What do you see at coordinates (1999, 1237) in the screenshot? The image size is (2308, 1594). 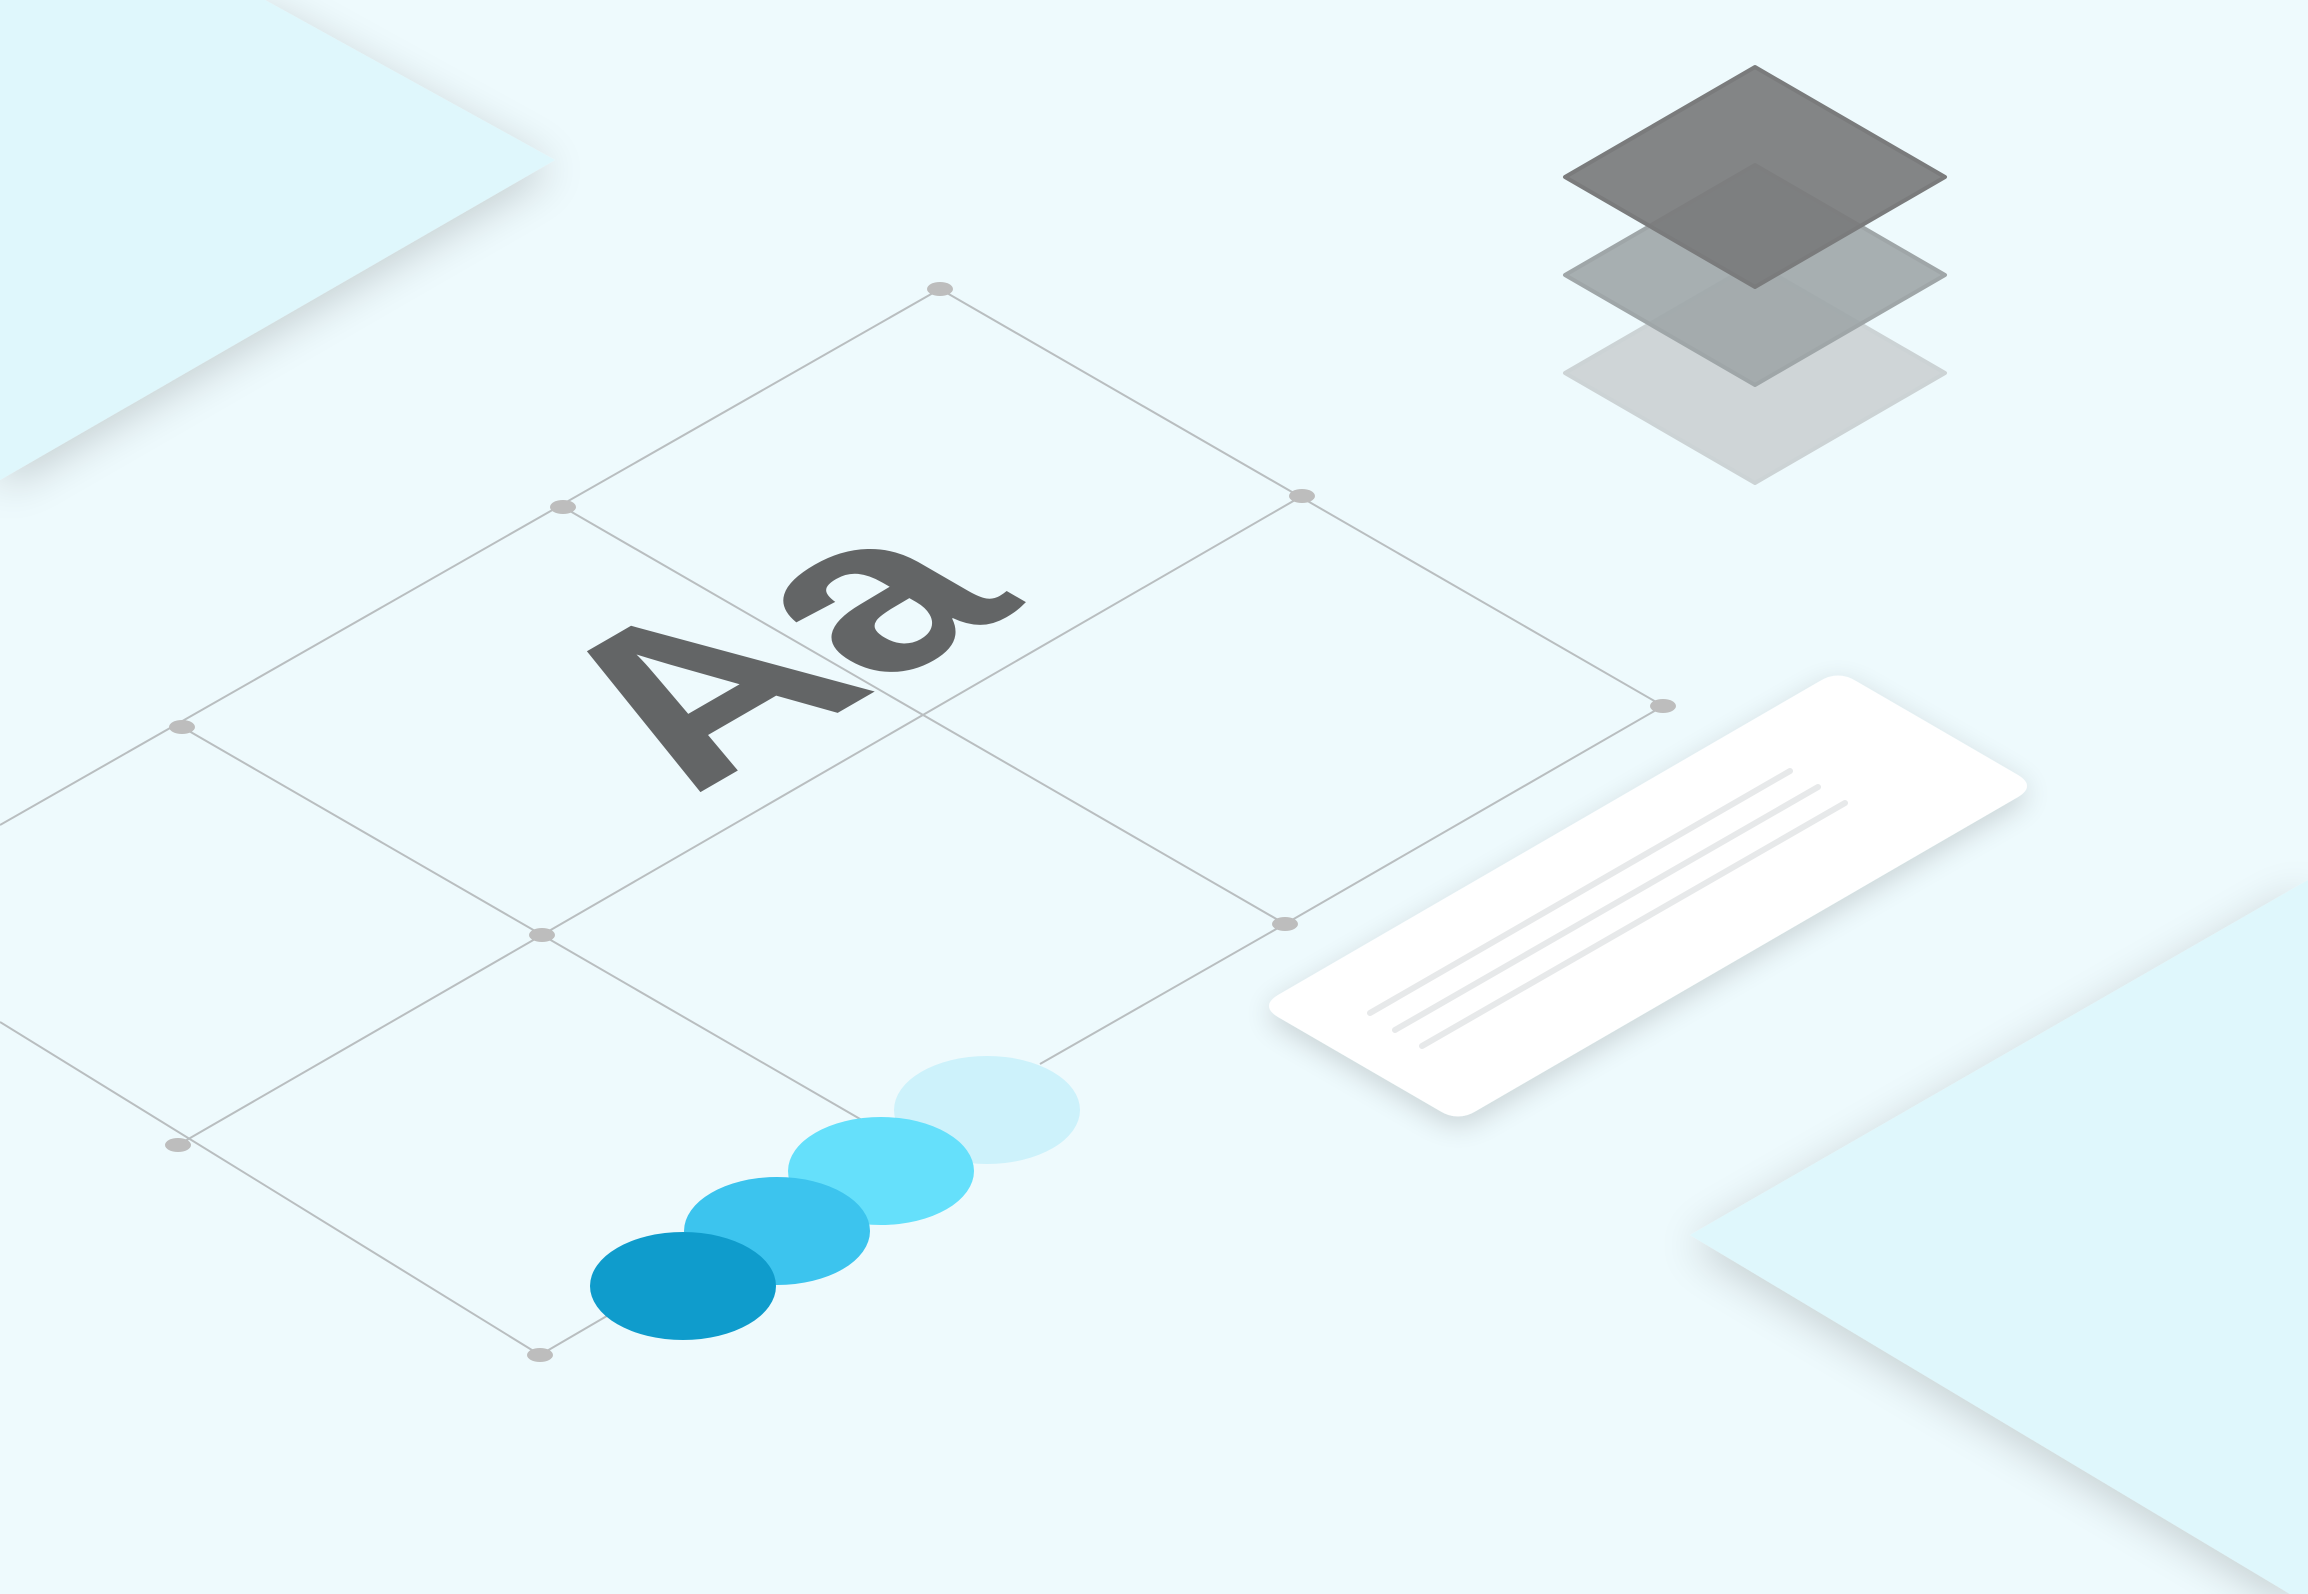 I see `bottom-right-panel` at bounding box center [1999, 1237].